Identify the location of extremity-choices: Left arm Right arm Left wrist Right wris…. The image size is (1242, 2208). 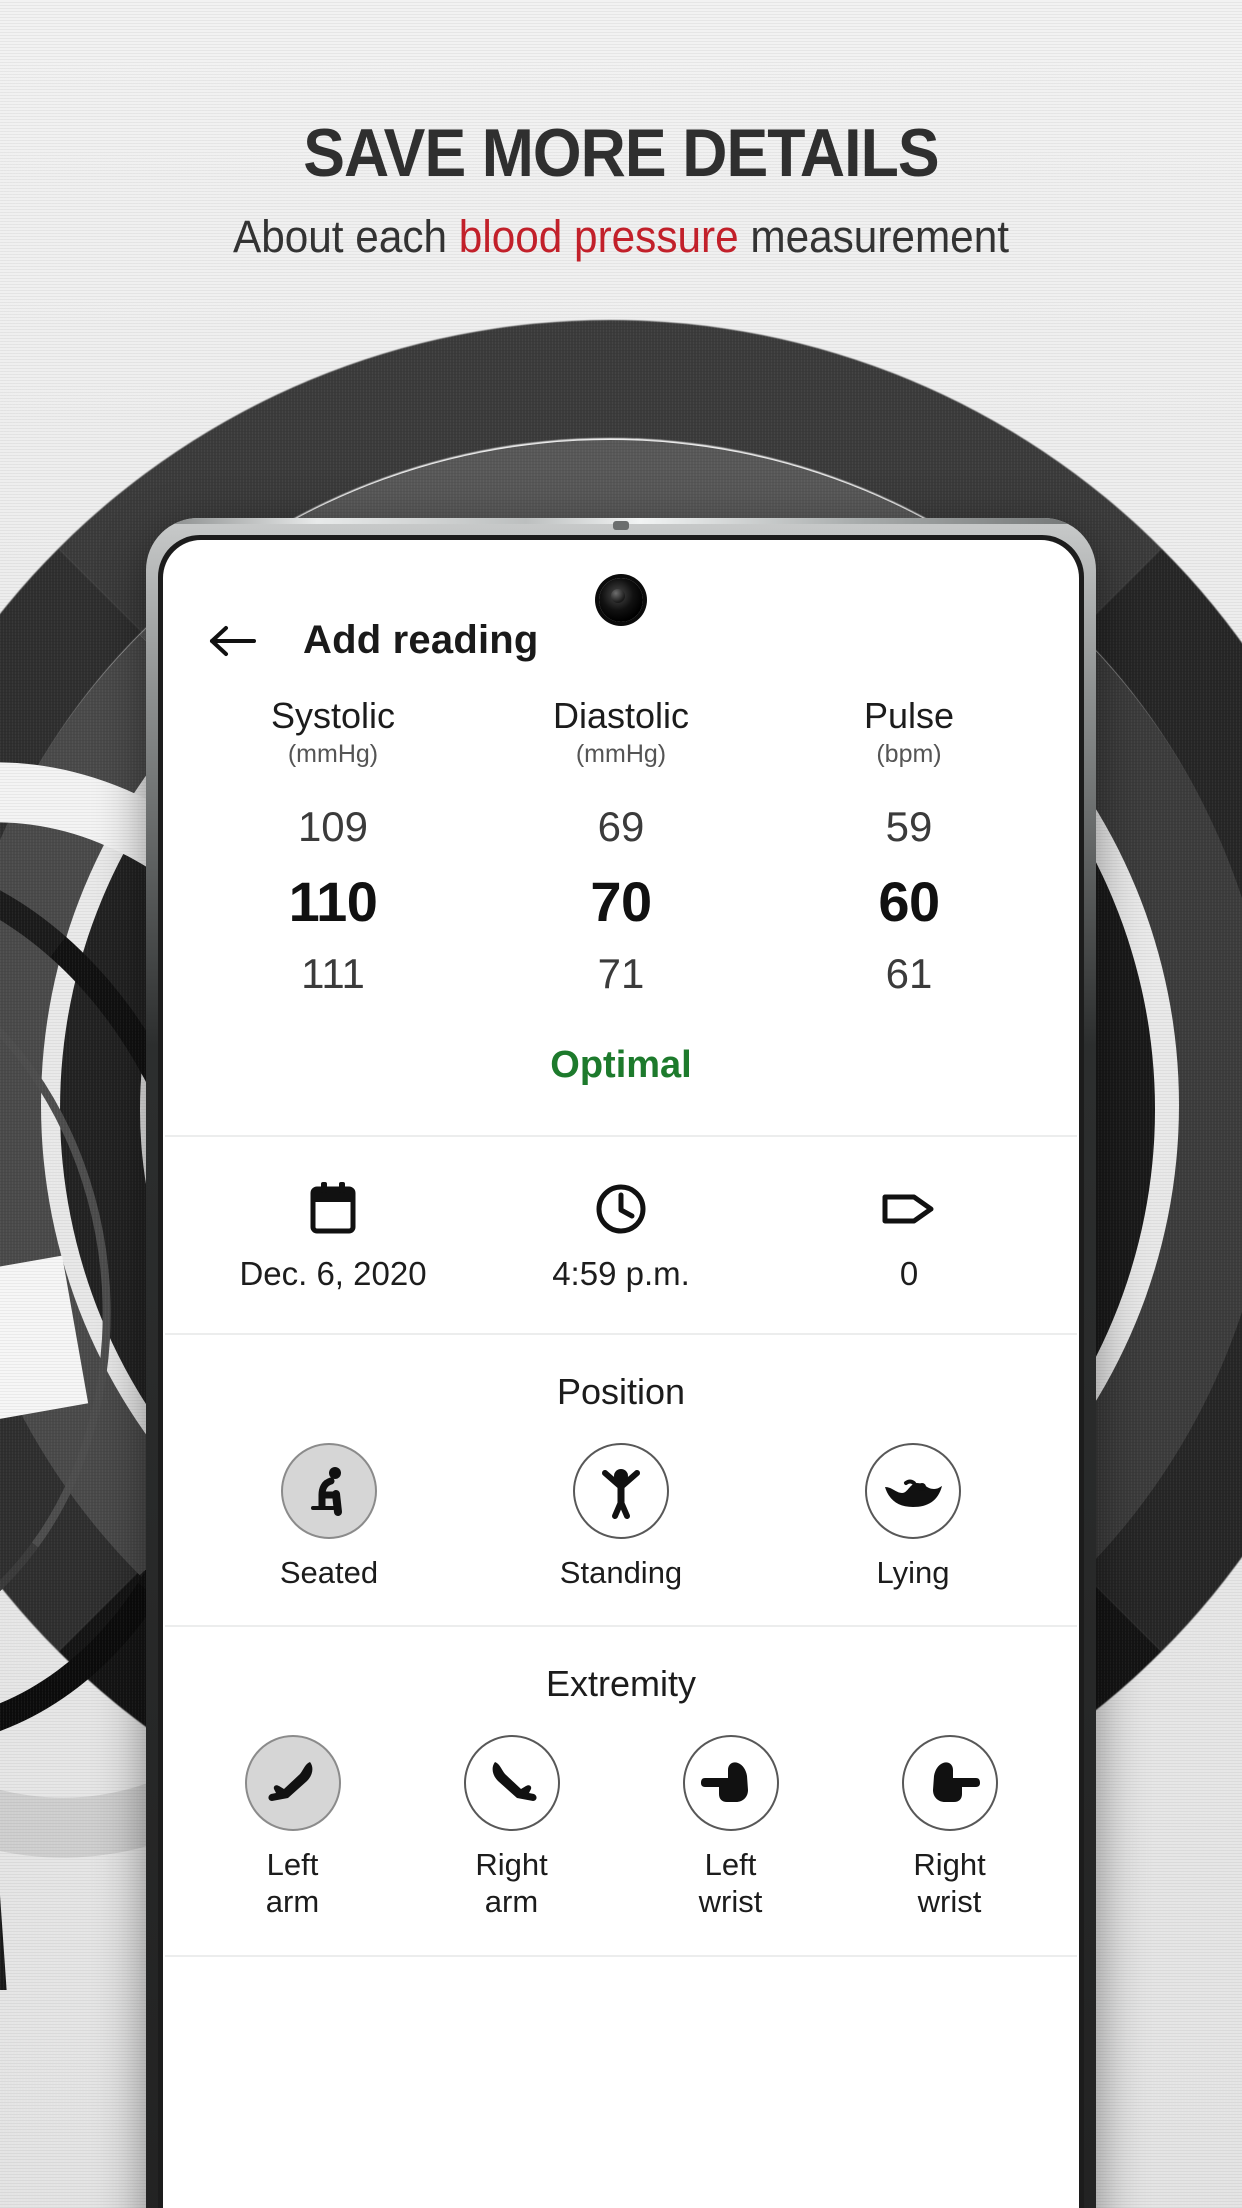
(621, 1827).